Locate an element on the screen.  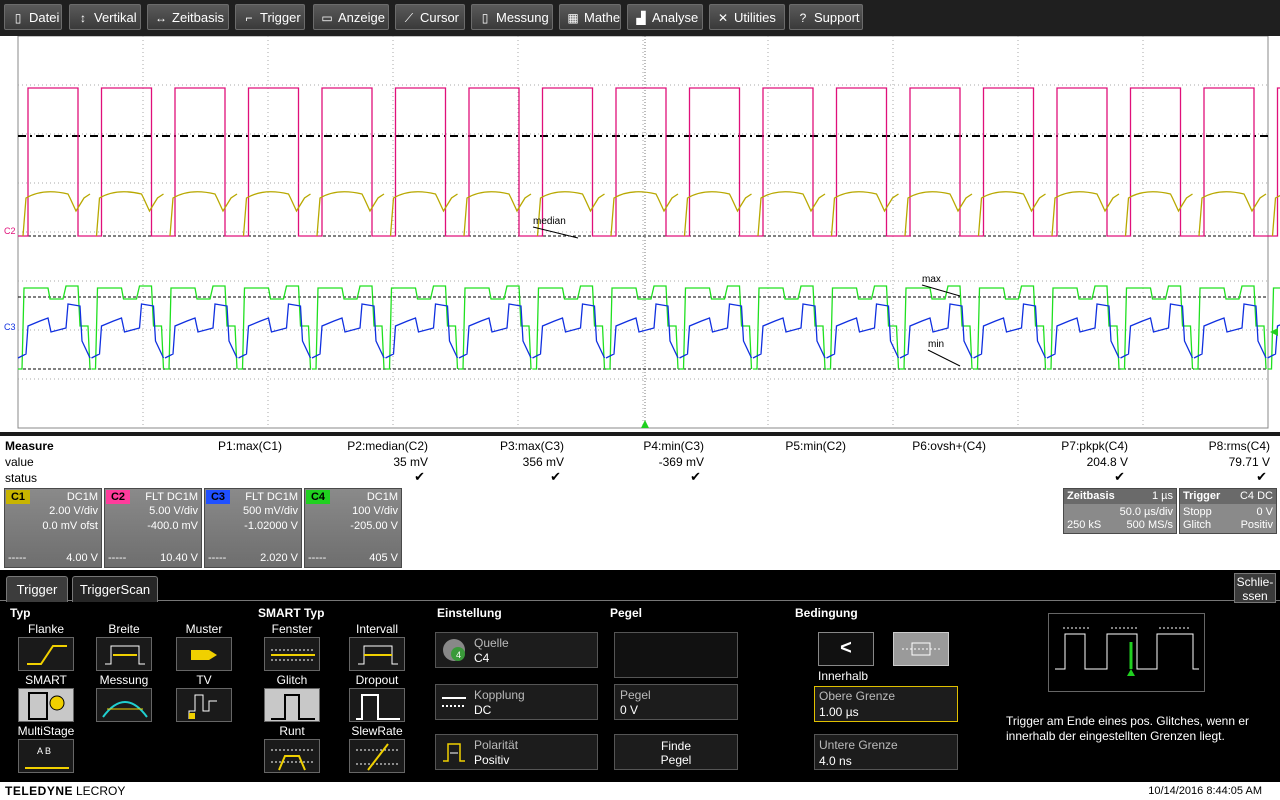
close-button: Schlie- ssen is located at coordinates (1255, 588).